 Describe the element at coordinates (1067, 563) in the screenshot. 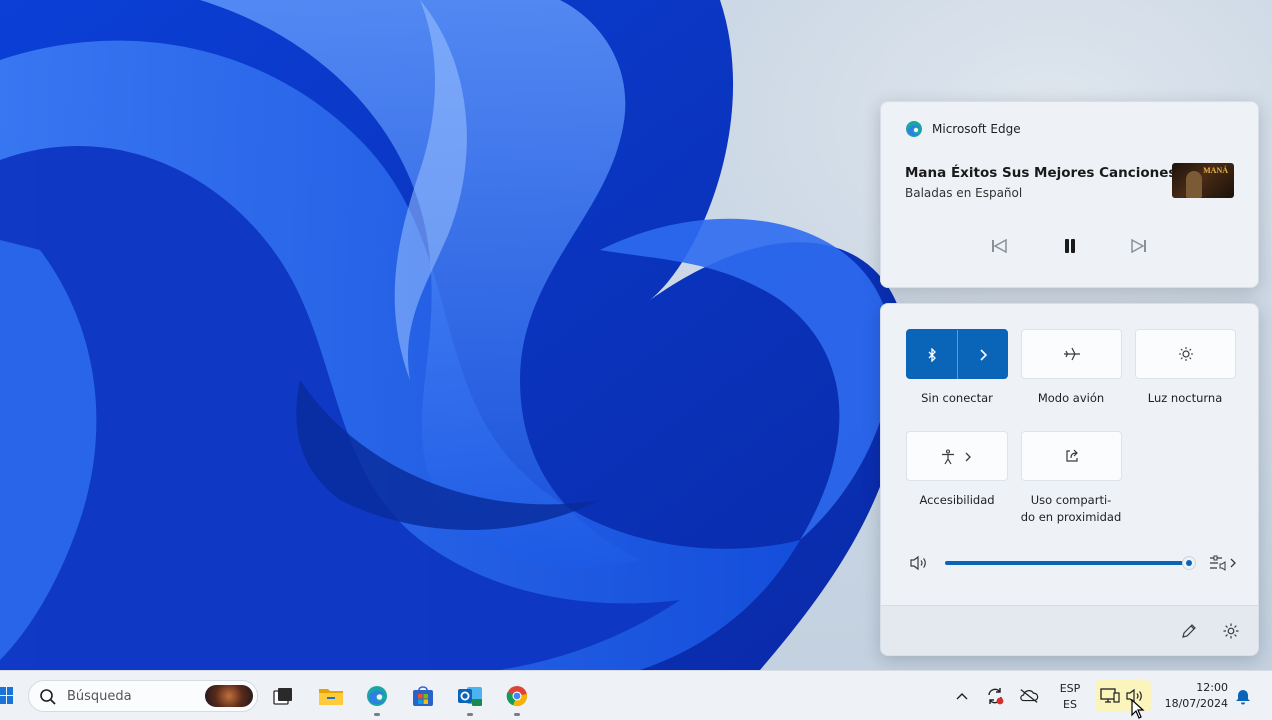

I see `volume-slider-track` at that location.